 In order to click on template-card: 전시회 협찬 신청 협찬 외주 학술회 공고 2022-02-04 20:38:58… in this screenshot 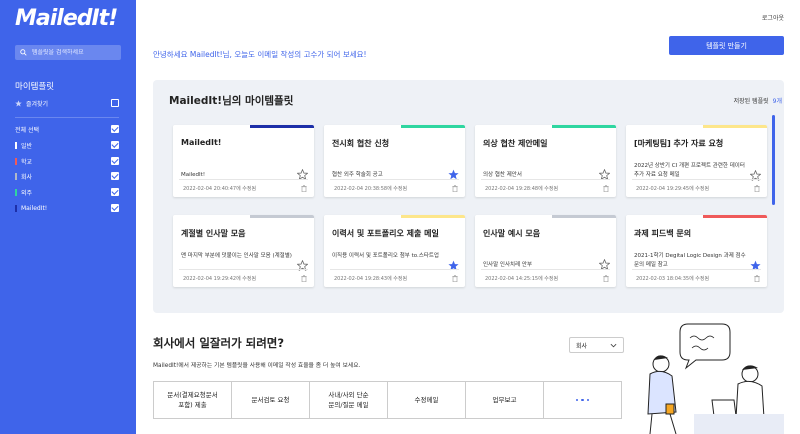, I will do `click(394, 161)`.